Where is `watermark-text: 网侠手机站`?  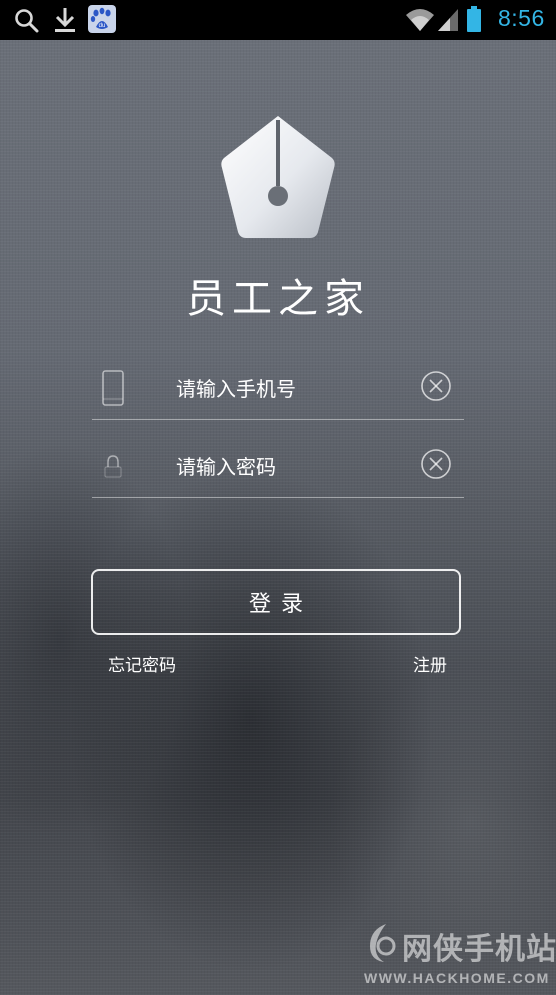 watermark-text: 网侠手机站 is located at coordinates (479, 949).